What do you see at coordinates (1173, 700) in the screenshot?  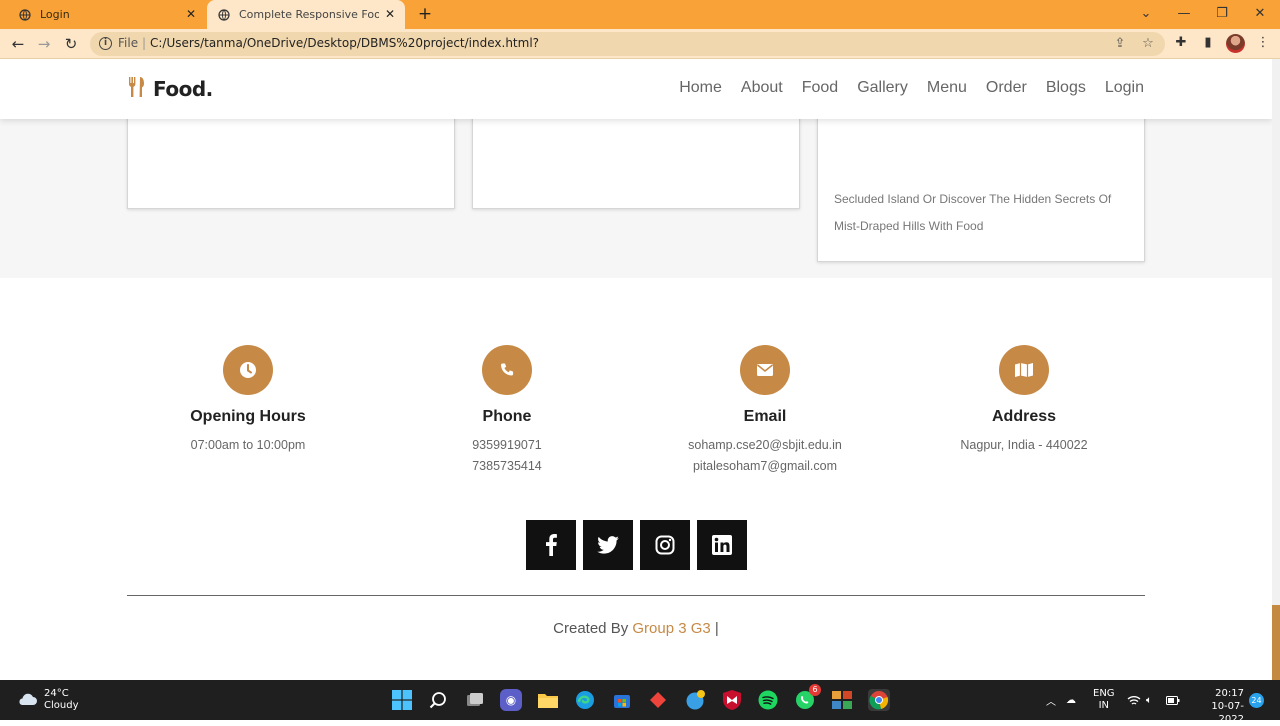 I see `battery-icon` at bounding box center [1173, 700].